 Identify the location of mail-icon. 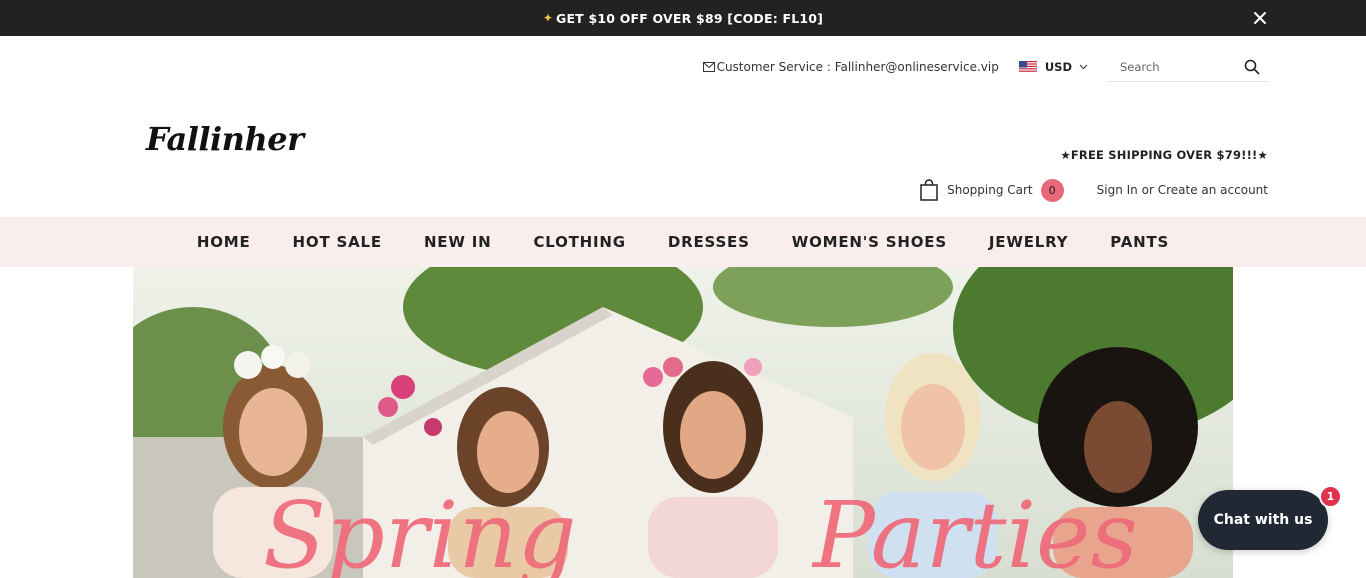
(708, 67).